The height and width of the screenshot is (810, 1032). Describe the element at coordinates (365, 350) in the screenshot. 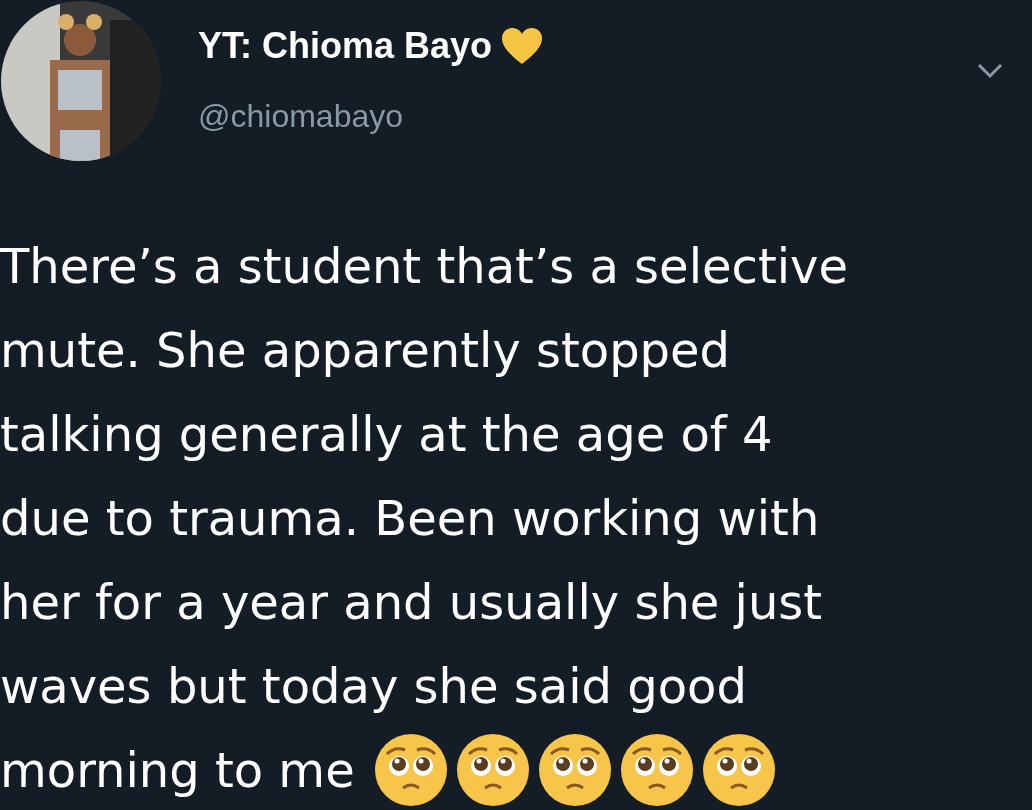

I see `tweet-text-line: mute. She apparently stopped` at that location.